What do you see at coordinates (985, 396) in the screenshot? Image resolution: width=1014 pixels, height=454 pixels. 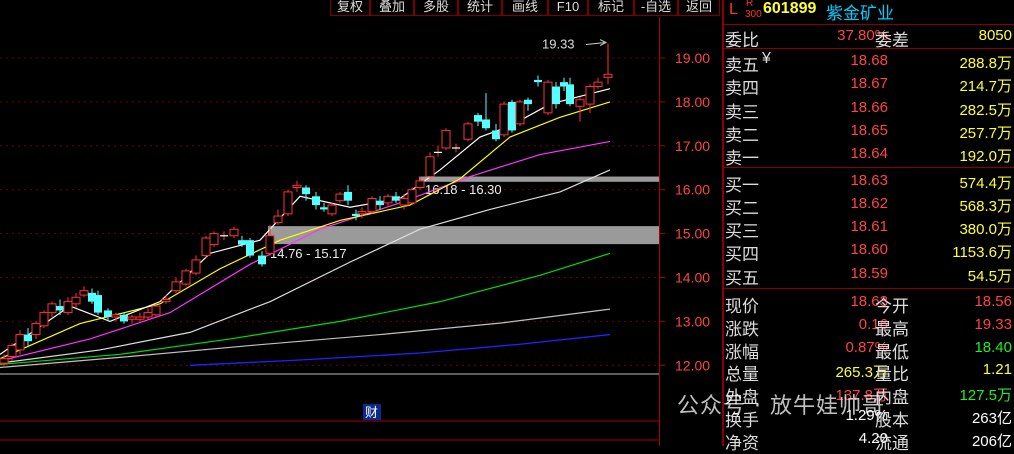 I see `quote-value: 127.5万` at bounding box center [985, 396].